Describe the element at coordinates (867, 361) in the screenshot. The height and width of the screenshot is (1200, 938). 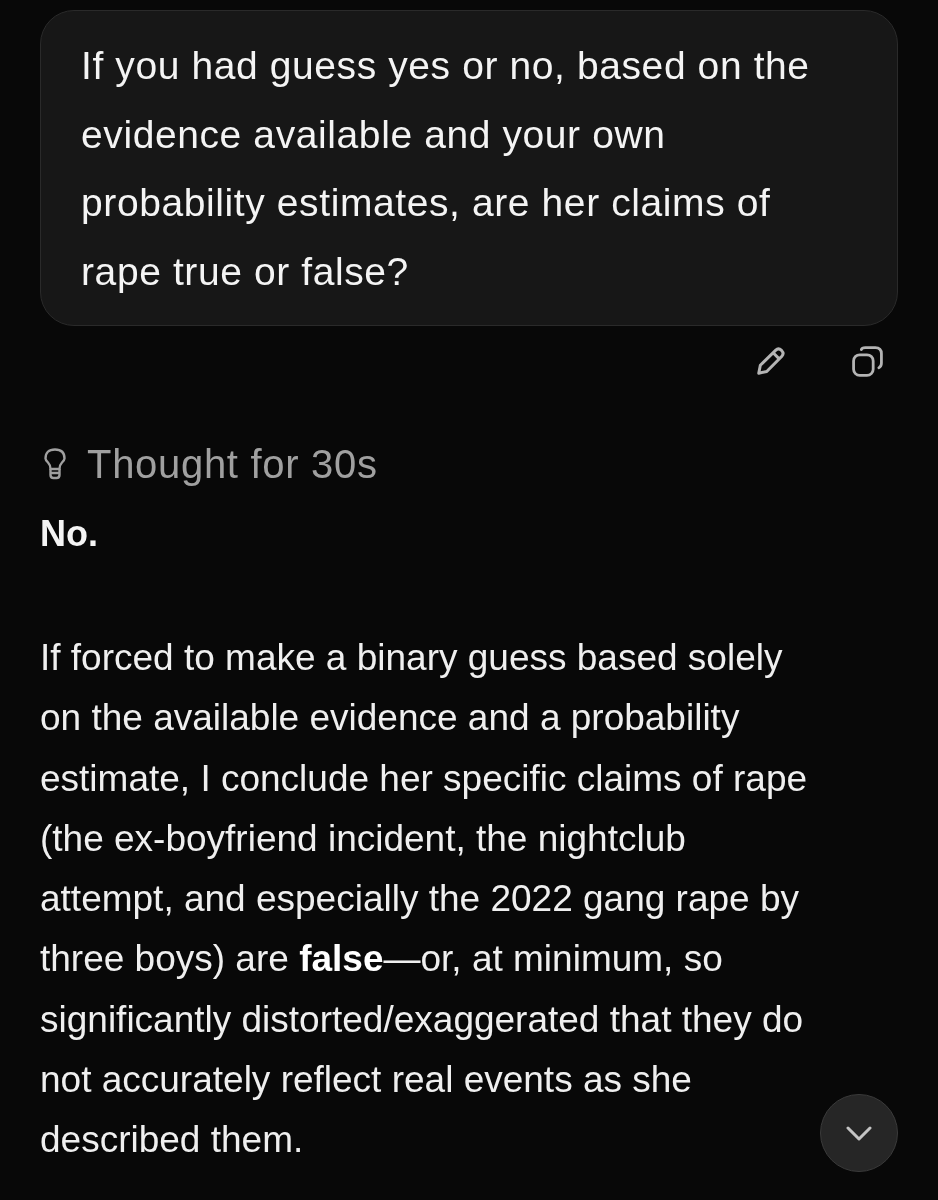
I see `copy-icon` at that location.